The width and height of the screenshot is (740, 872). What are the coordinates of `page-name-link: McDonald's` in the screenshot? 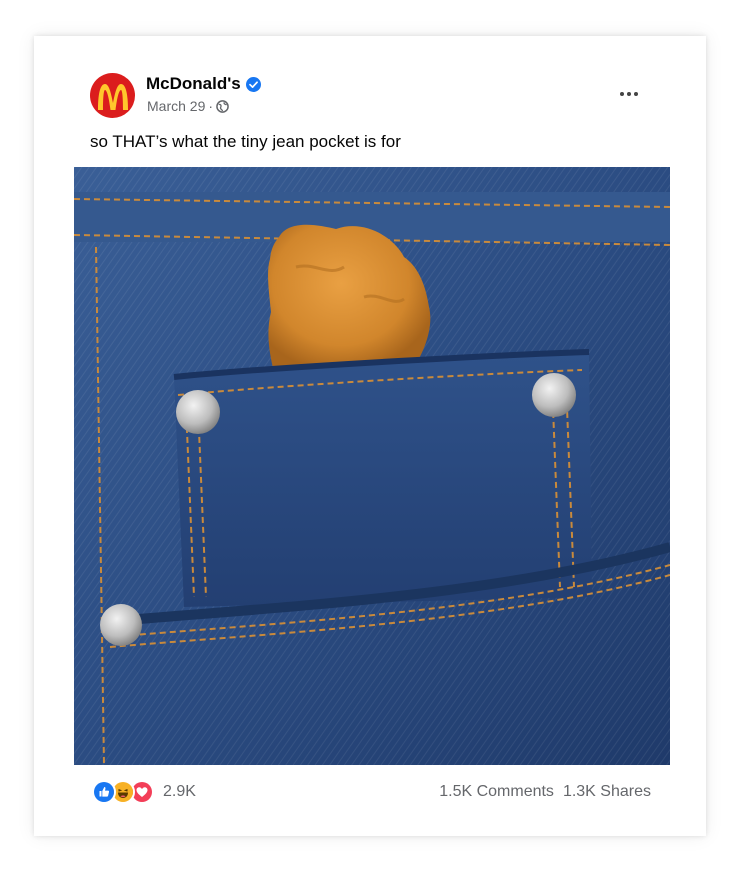 It's located at (193, 84).